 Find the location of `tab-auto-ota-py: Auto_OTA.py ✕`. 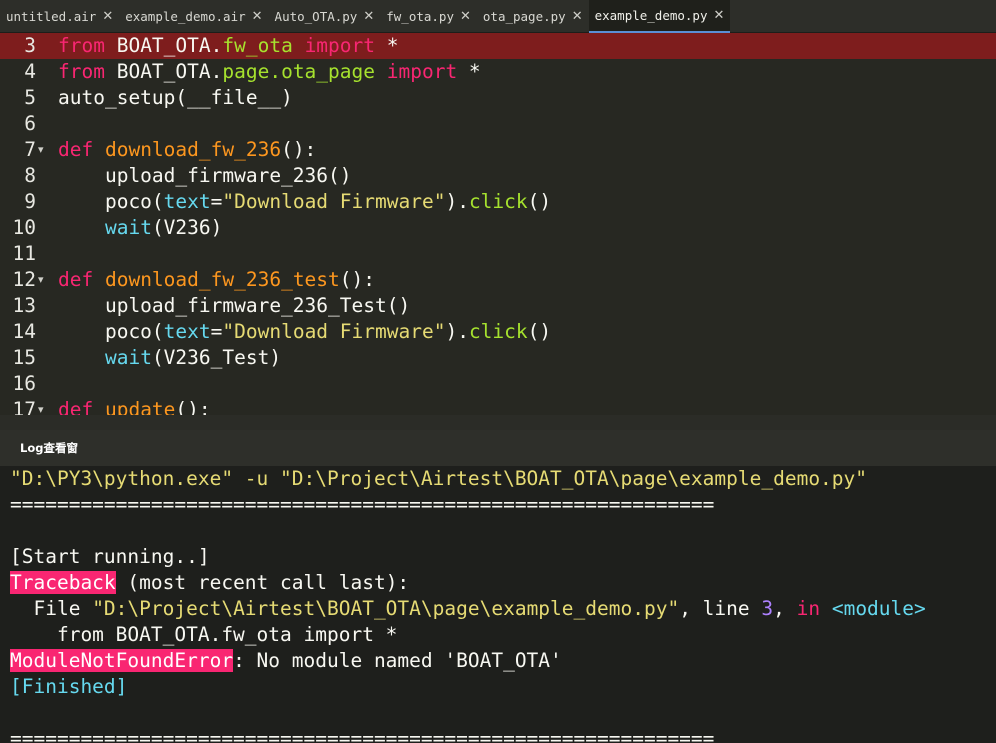

tab-auto-ota-py: Auto_OTA.py ✕ is located at coordinates (325, 16).